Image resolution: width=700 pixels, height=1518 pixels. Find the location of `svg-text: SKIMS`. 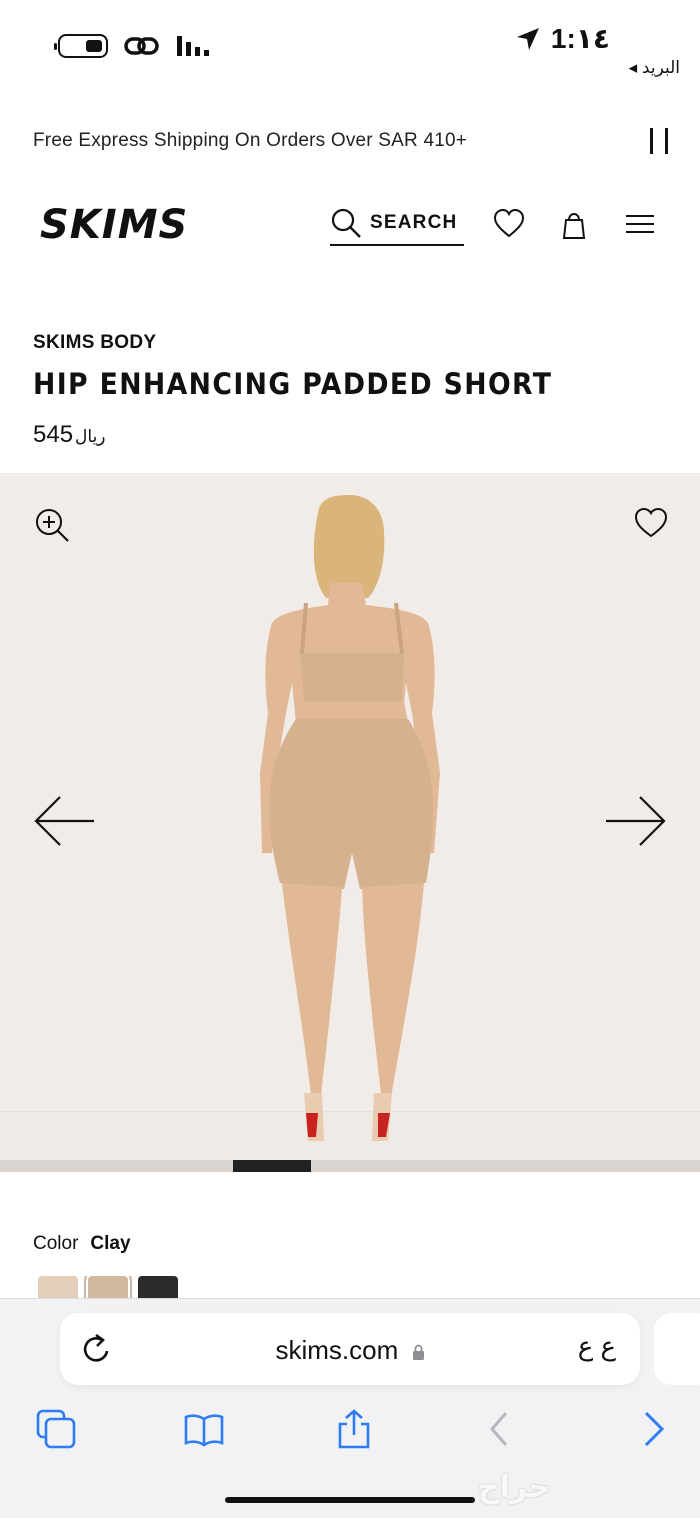

svg-text: SKIMS is located at coordinates (114, 224).